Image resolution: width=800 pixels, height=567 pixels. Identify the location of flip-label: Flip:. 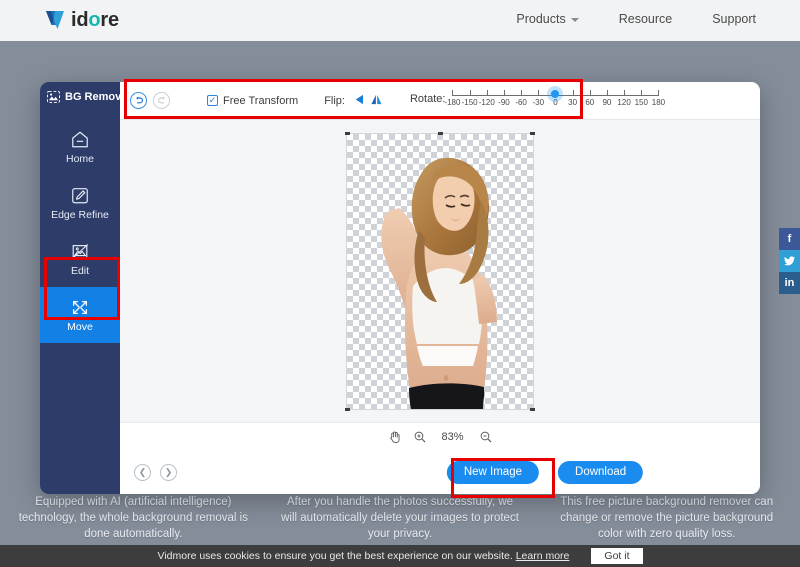
(334, 100).